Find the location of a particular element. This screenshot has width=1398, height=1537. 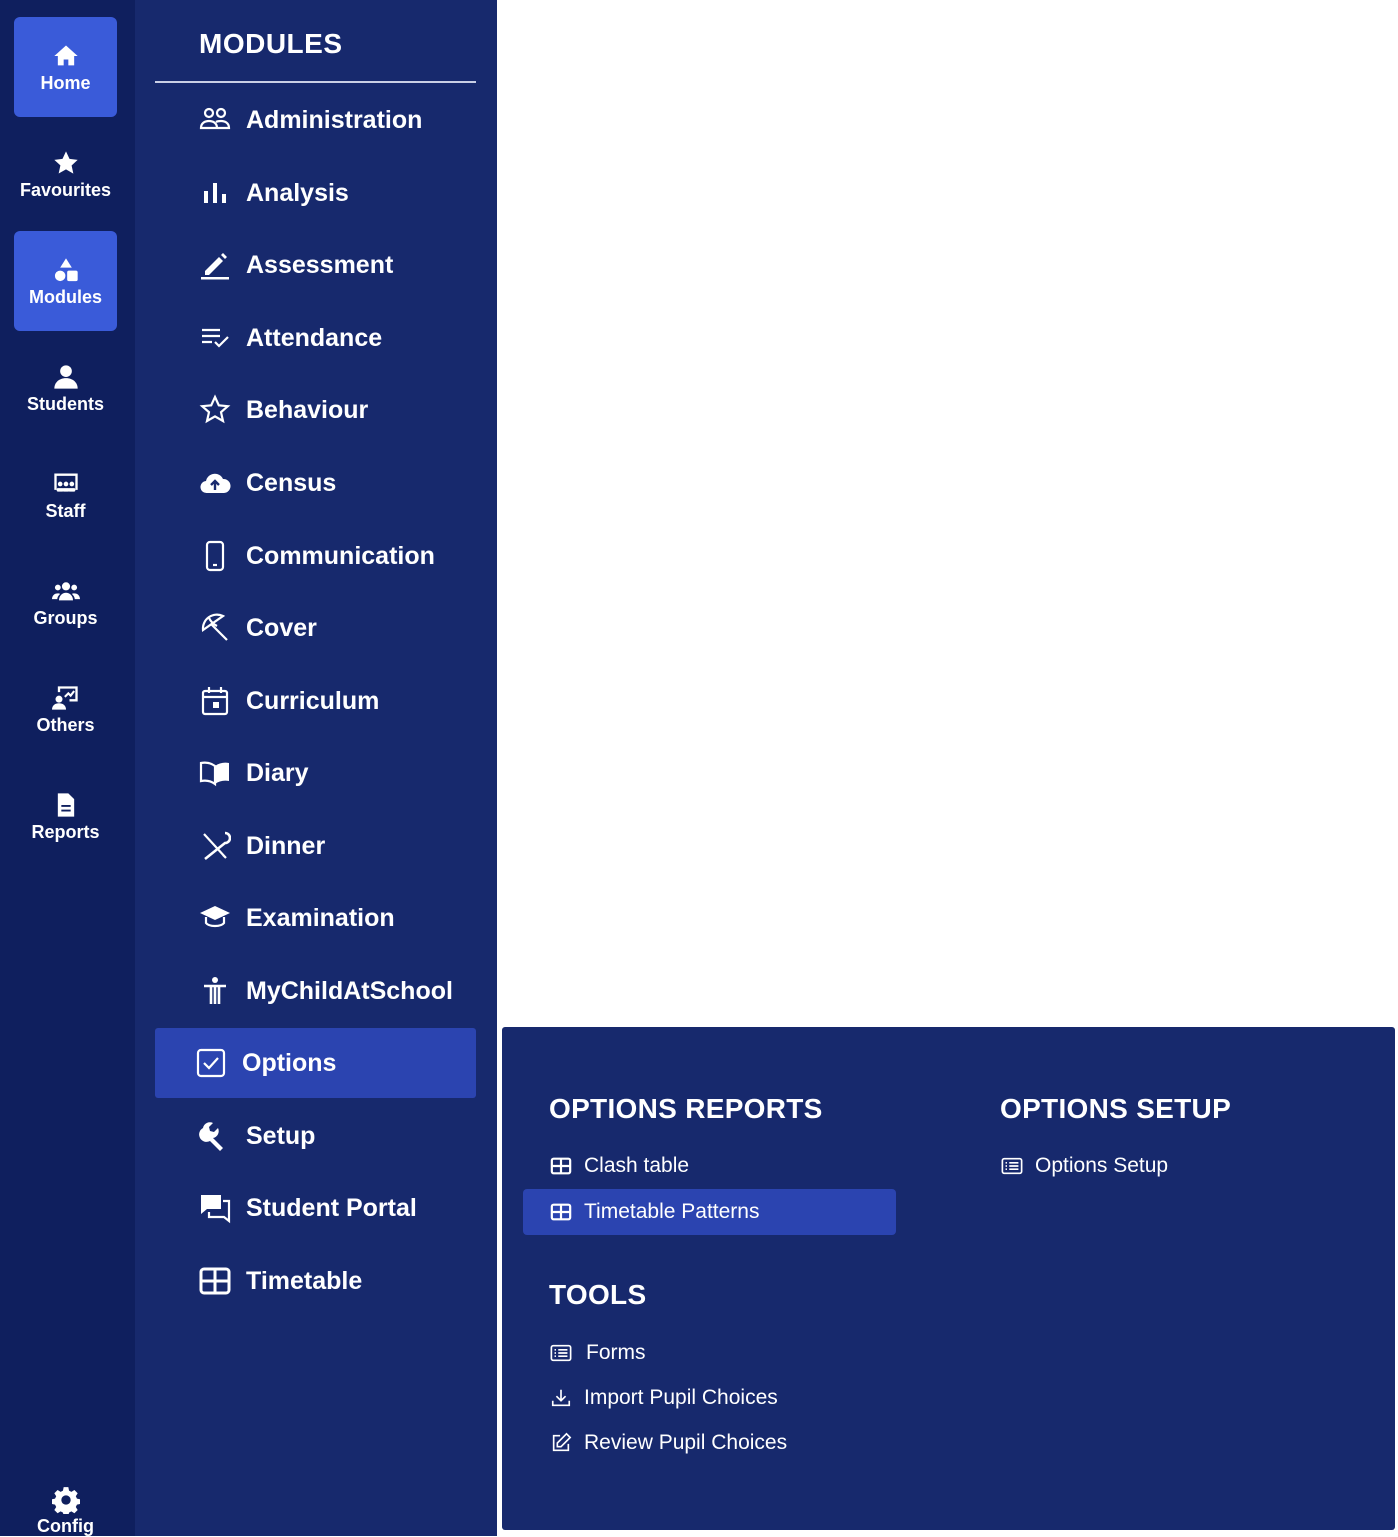

module-setup: Setup is located at coordinates (315, 1136).